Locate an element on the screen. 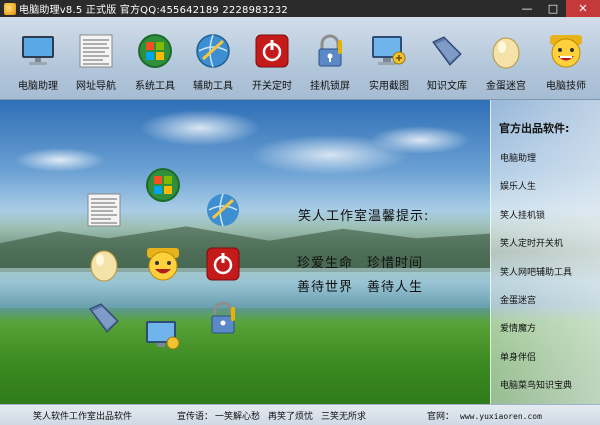 The width and height of the screenshot is (600, 425). toolbar-label: 辅助工具 is located at coordinates (213, 86).